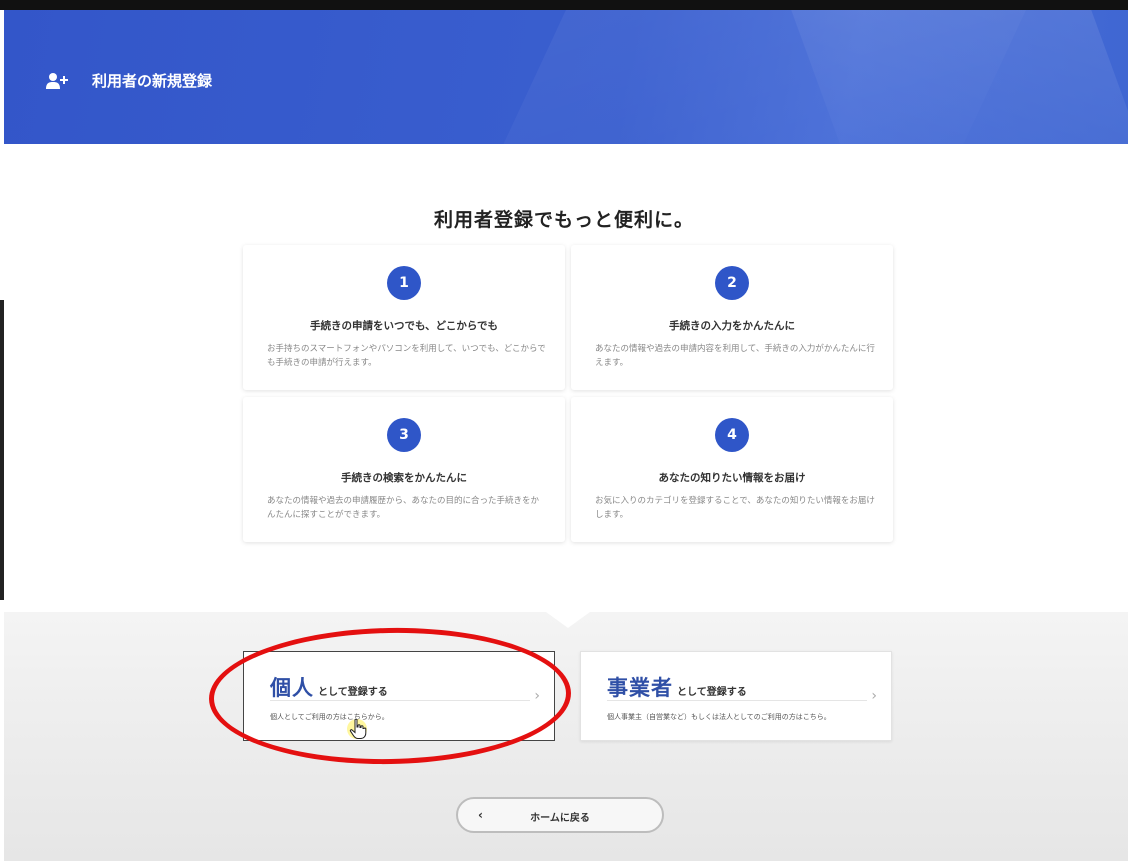 The width and height of the screenshot is (1128, 861). I want to click on window-left-edge, so click(2, 450).